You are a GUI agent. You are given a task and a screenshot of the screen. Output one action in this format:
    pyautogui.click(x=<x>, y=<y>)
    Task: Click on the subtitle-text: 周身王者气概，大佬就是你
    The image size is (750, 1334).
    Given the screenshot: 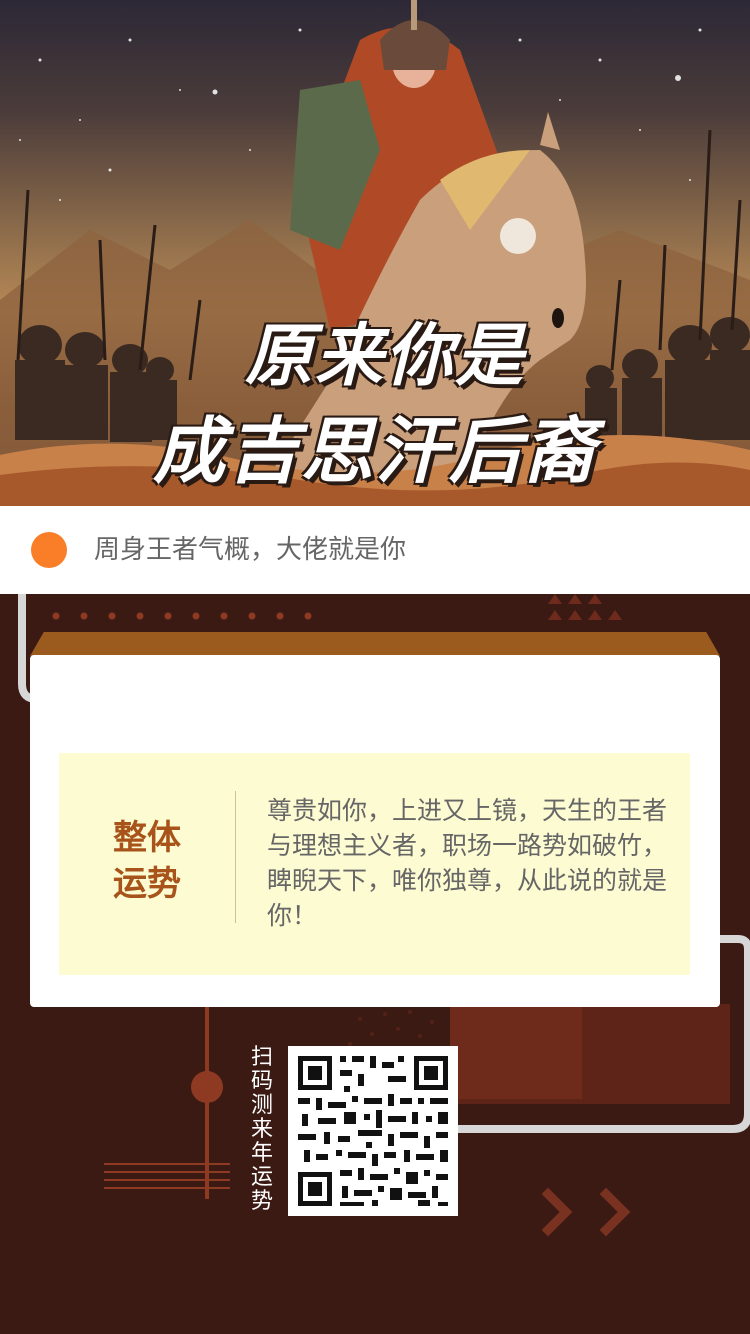 What is the action you would take?
    pyautogui.click(x=250, y=550)
    